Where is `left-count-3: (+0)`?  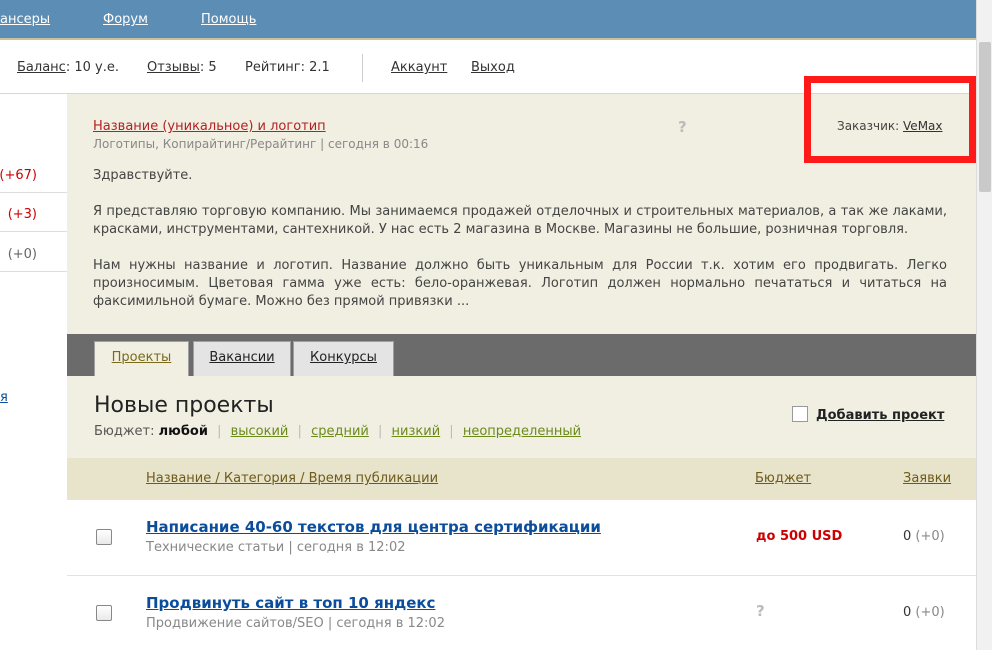 left-count-3: (+0) is located at coordinates (22, 254).